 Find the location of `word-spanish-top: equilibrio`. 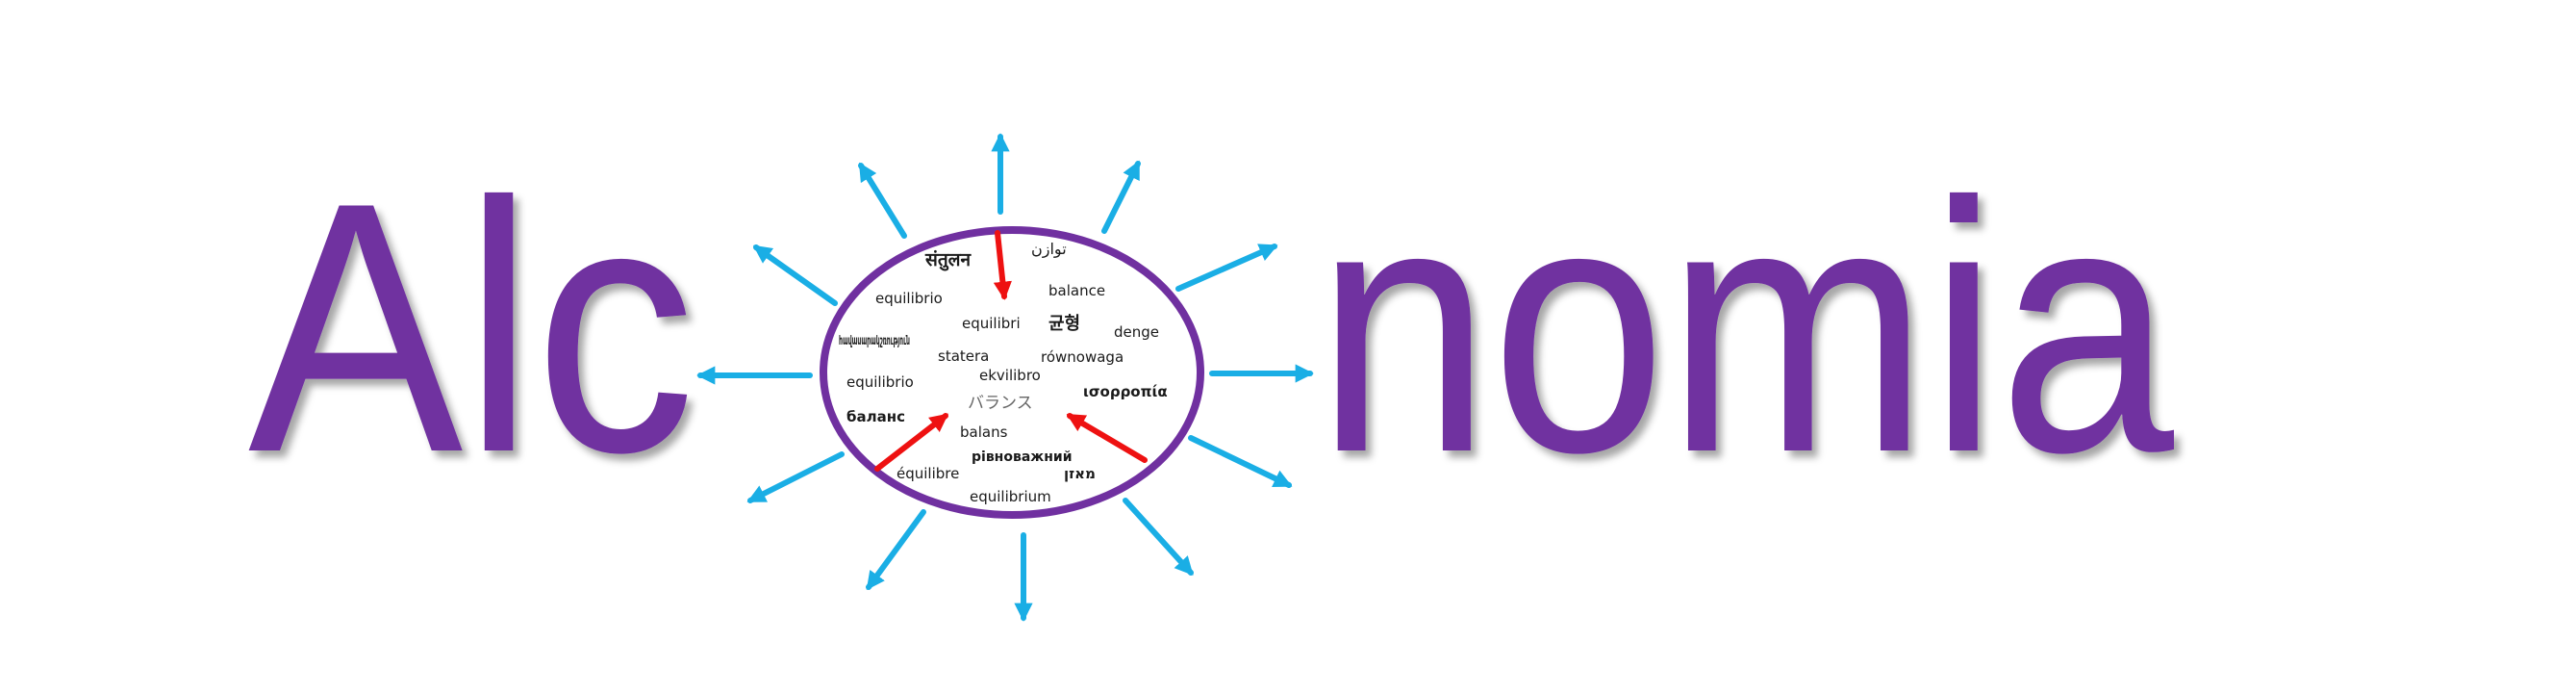

word-spanish-top: equilibrio is located at coordinates (909, 298).